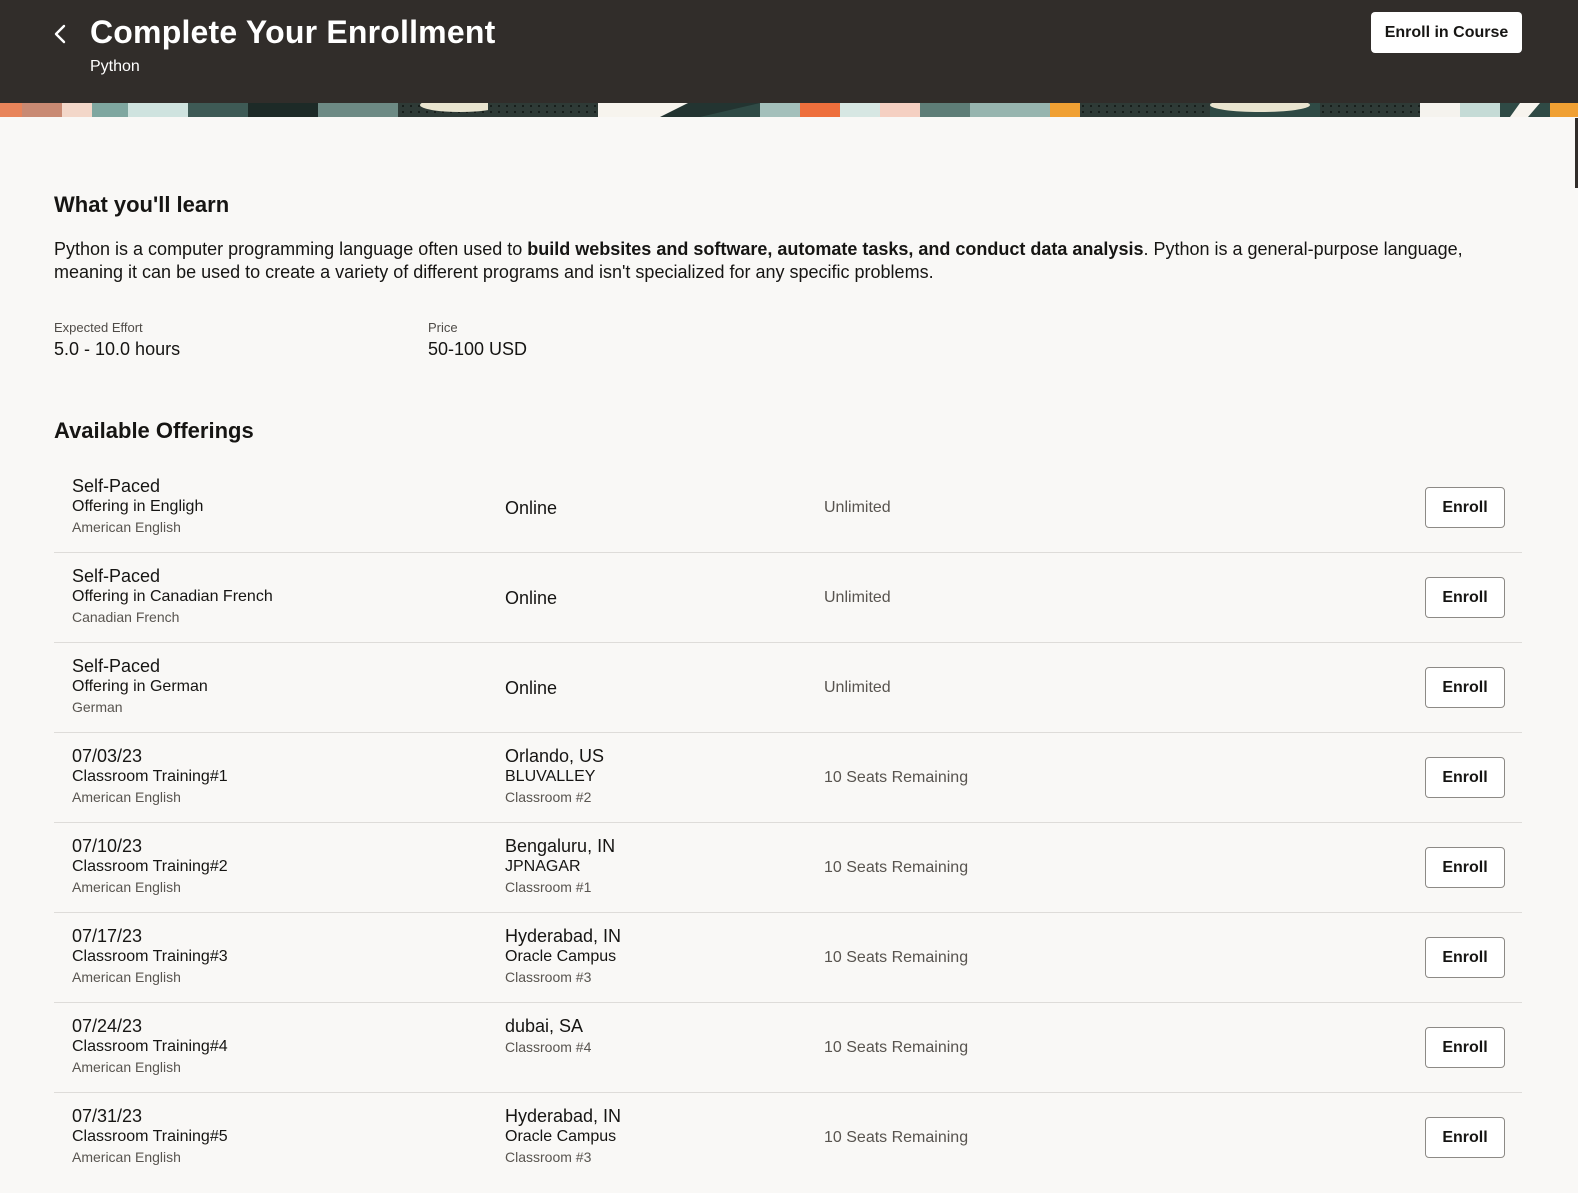 Image resolution: width=1578 pixels, height=1193 pixels. What do you see at coordinates (548, 797) in the screenshot?
I see `location-room: Classroom #2` at bounding box center [548, 797].